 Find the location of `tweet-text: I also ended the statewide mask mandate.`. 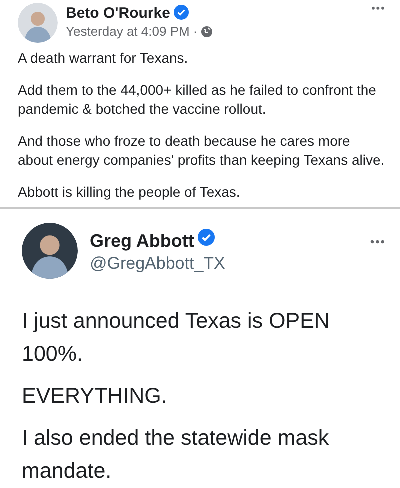

tweet-text: I also ended the statewide mask mandate. is located at coordinates (176, 455).